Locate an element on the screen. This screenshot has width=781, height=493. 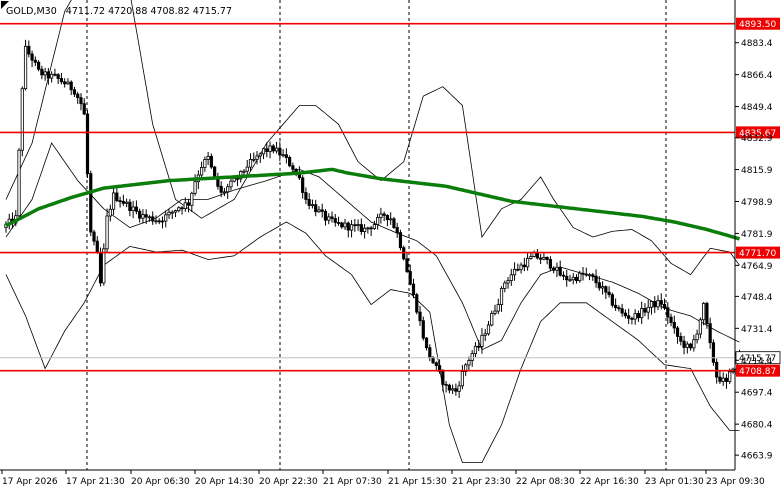
chart-header: GOLD,M30 4711.72 4720.88 4708.82 4715.77 is located at coordinates (119, 11).